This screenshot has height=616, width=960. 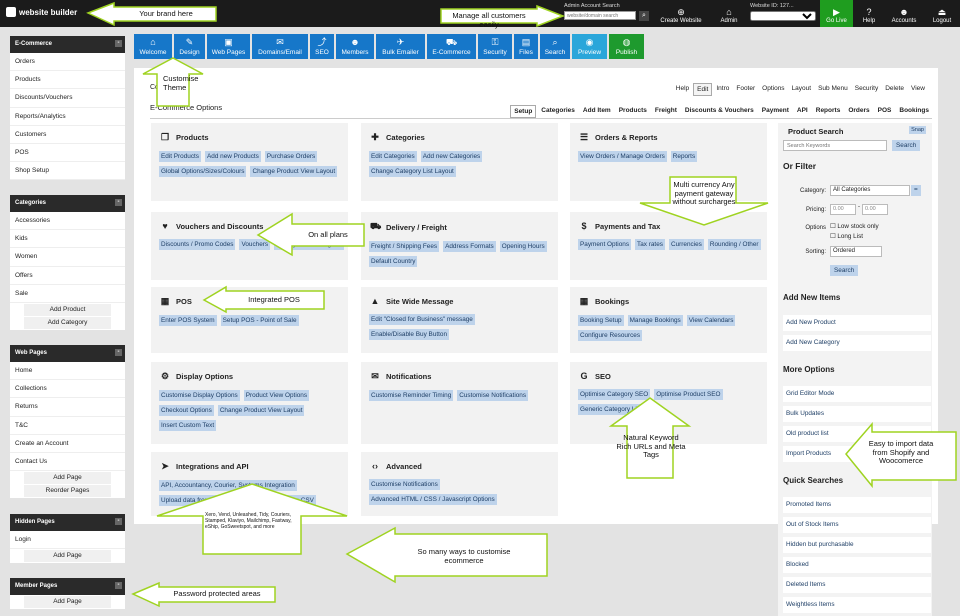 I want to click on default-country-link: Default Country, so click(x=393, y=261).